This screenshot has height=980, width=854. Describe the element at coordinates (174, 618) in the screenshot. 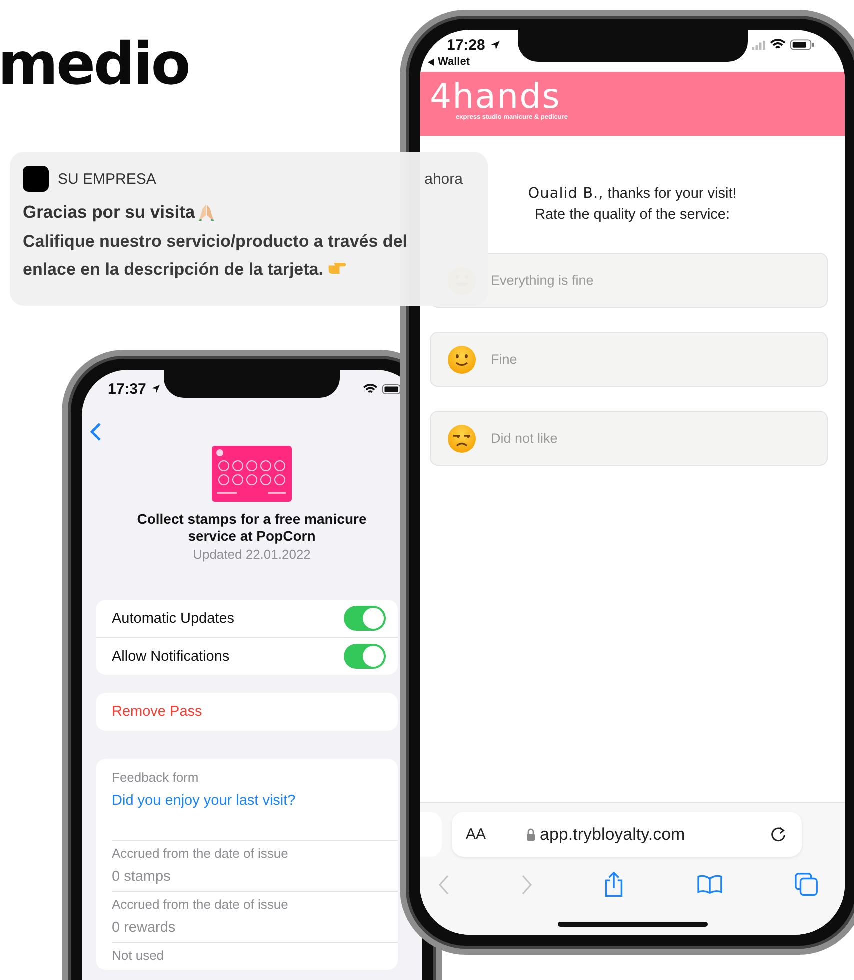

I see `toggle-label: Automatic Updates` at that location.